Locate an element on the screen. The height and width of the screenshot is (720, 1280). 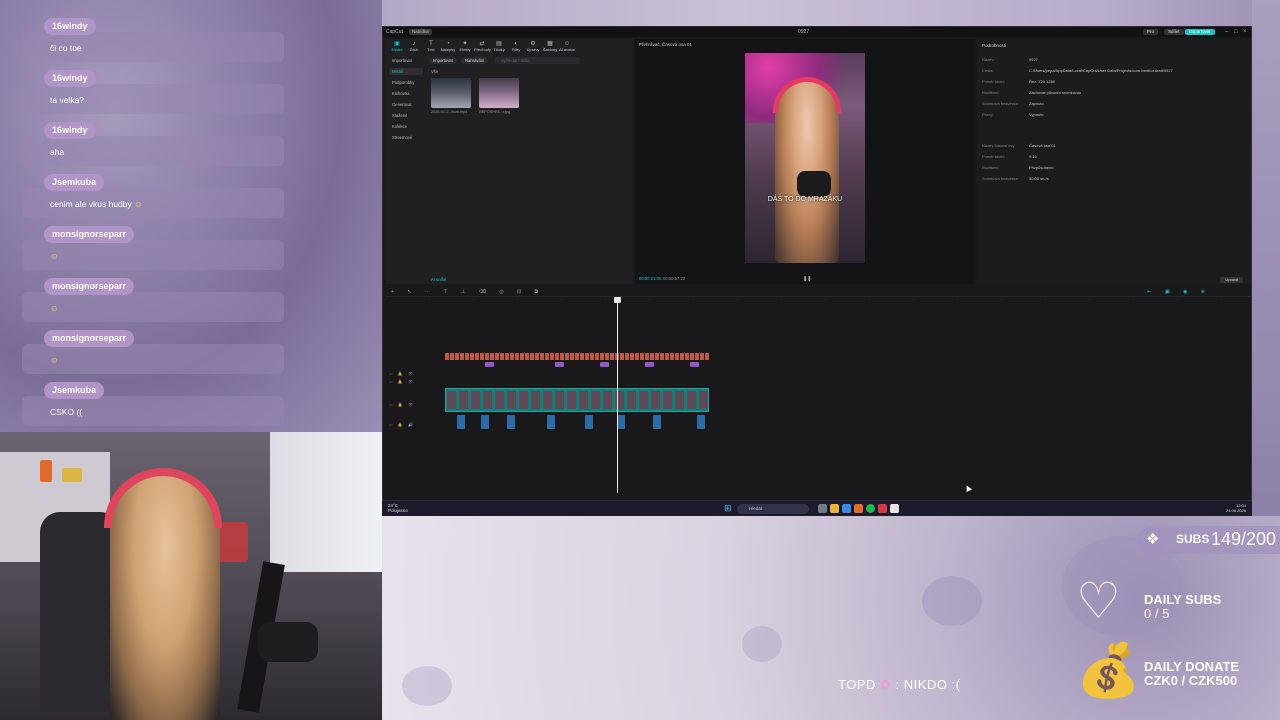
maximize-icon: □ is located at coordinates (1236, 32).